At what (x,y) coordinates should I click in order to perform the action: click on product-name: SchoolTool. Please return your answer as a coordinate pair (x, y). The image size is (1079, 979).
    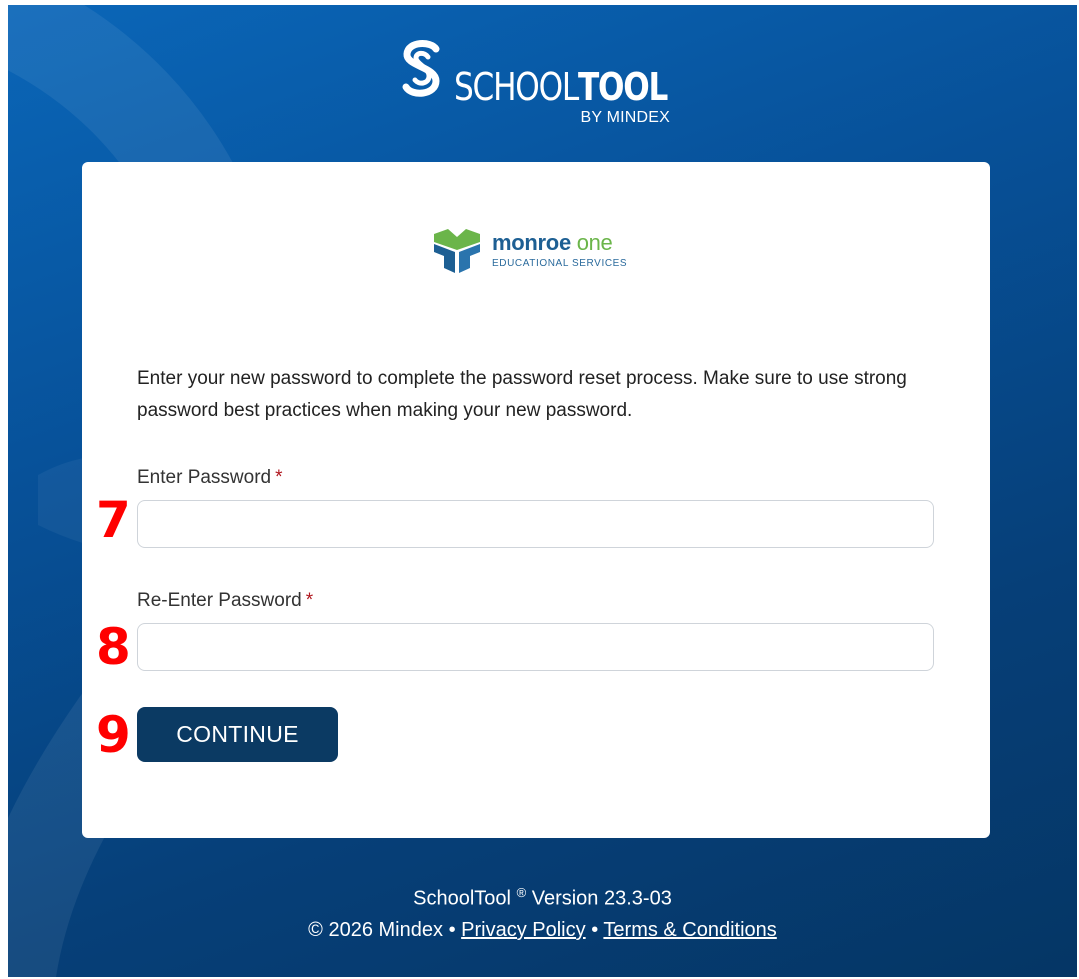
    Looking at the image, I should click on (462, 898).